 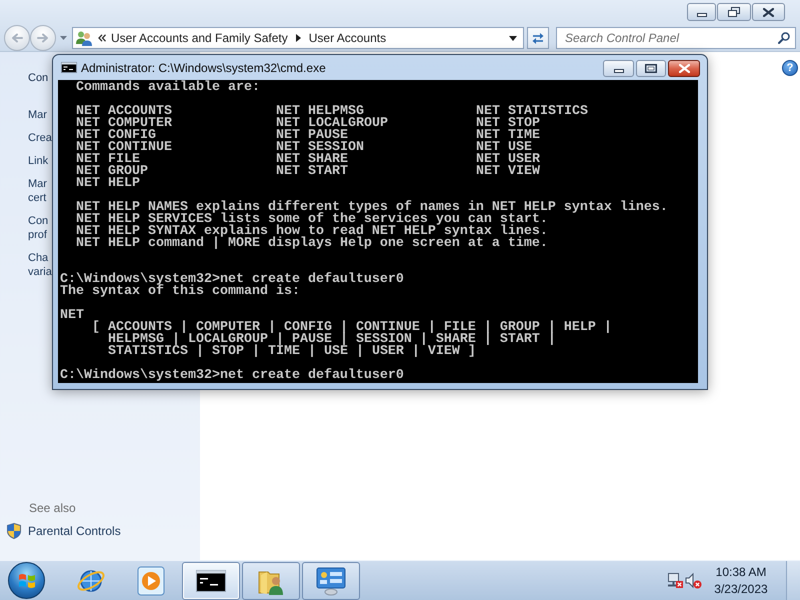 I want to click on play-icon, so click(x=151, y=581).